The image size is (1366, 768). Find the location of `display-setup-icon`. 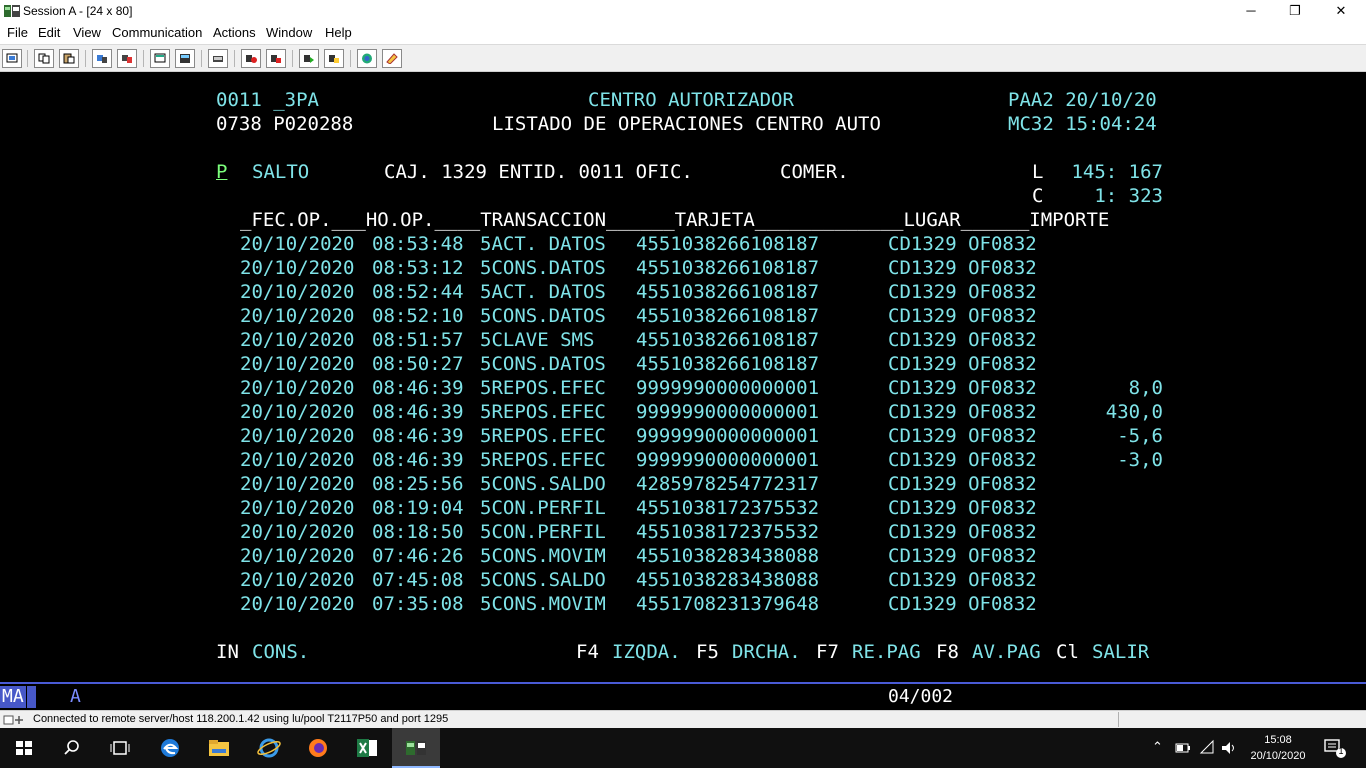

display-setup-icon is located at coordinates (160, 58).